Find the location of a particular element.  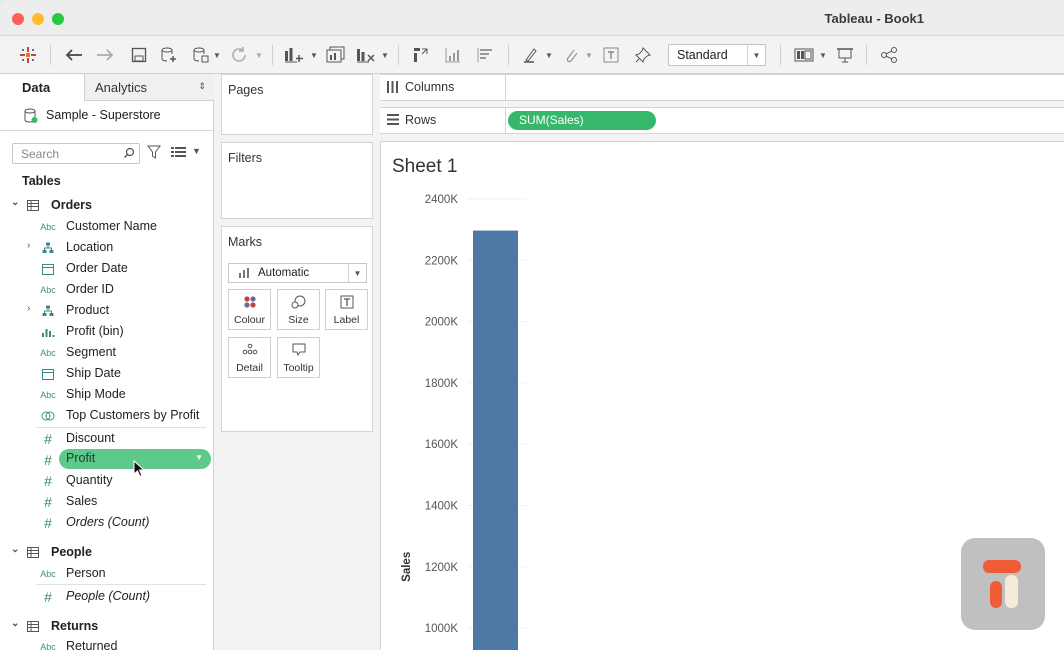

pages-shelf: Pages is located at coordinates (297, 104).